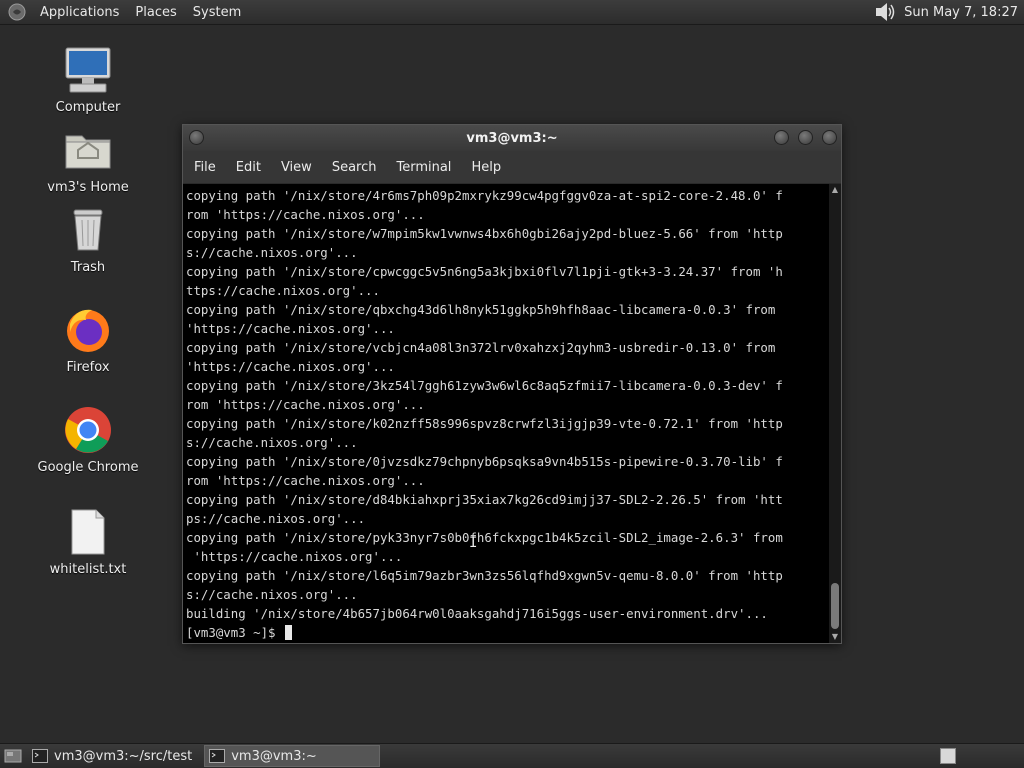  What do you see at coordinates (296, 167) in the screenshot?
I see `menu-view: View` at bounding box center [296, 167].